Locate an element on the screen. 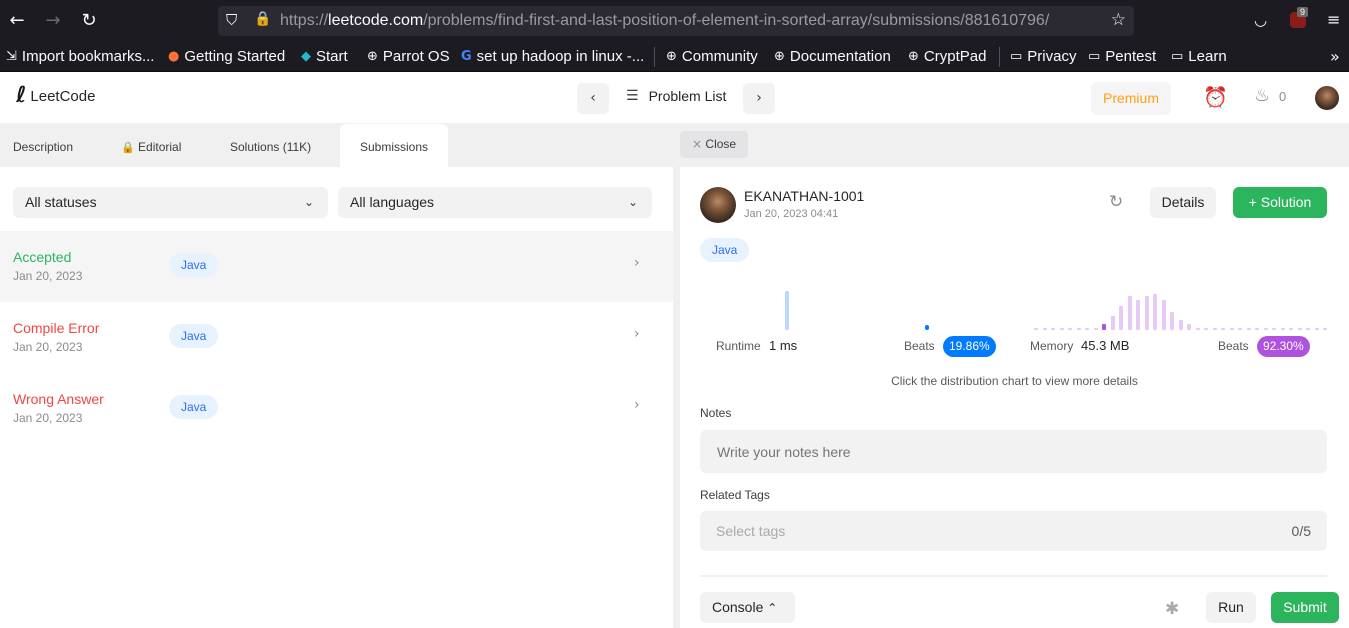 The height and width of the screenshot is (628, 1349). submission-status: Accepted is located at coordinates (42, 257).